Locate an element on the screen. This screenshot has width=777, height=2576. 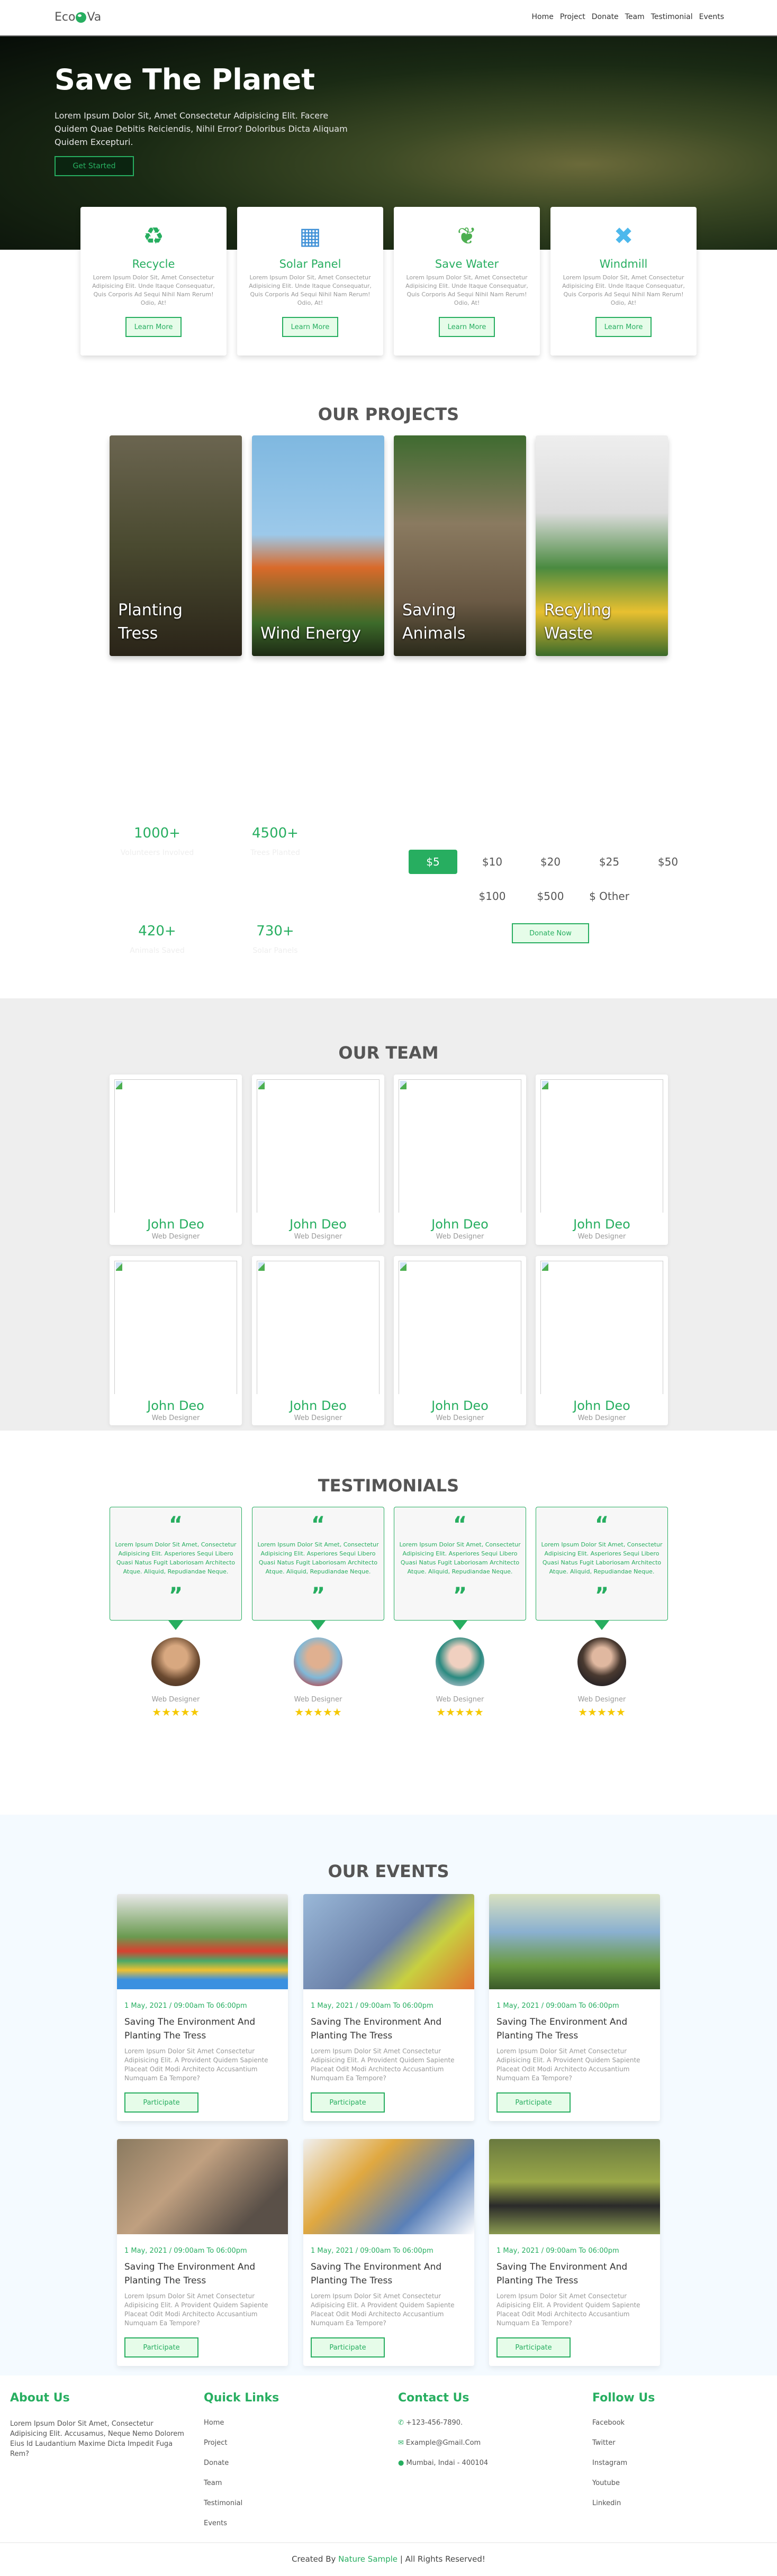
footer-follow-title: Follow Us is located at coordinates (623, 2398).